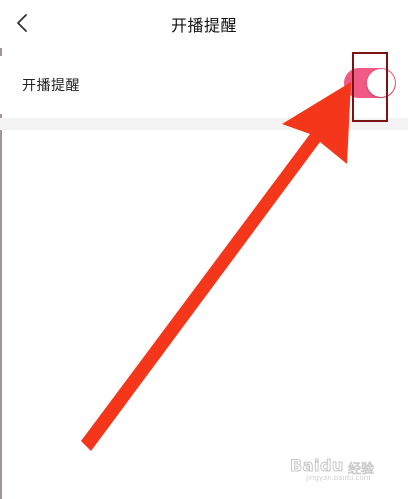 This screenshot has height=499, width=408. Describe the element at coordinates (338, 478) in the screenshot. I see `watermark-url: jingyan.baidu.com` at that location.